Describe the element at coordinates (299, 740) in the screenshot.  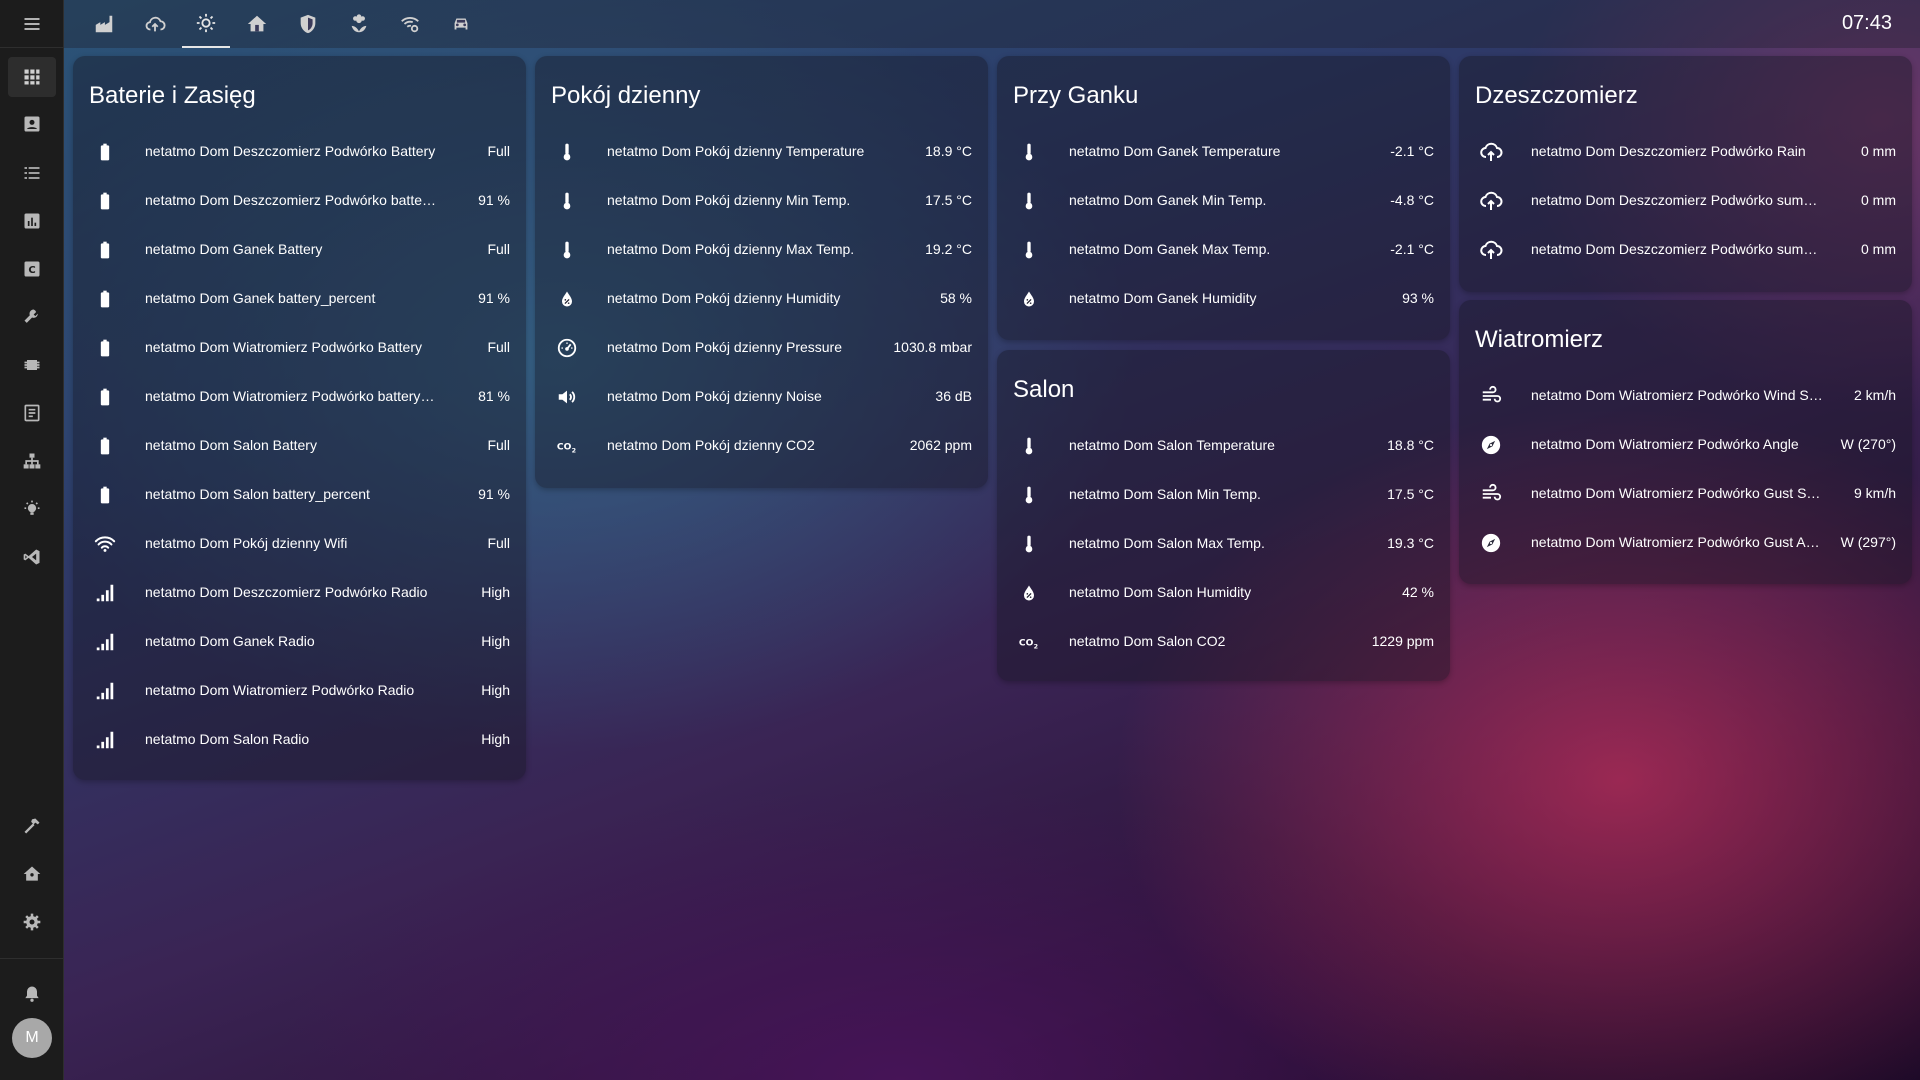
I see `entity-row: netatmo Dom Salon Radio High` at that location.